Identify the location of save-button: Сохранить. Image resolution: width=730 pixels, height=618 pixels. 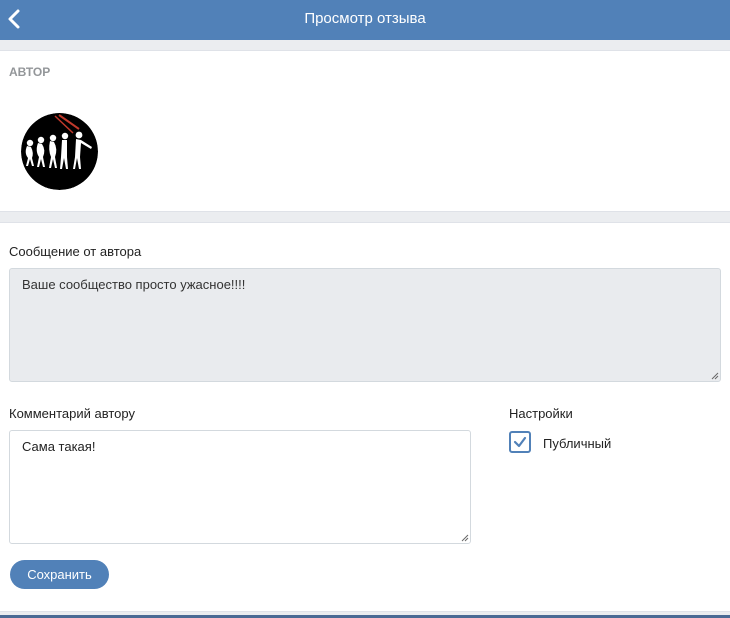
(59, 574).